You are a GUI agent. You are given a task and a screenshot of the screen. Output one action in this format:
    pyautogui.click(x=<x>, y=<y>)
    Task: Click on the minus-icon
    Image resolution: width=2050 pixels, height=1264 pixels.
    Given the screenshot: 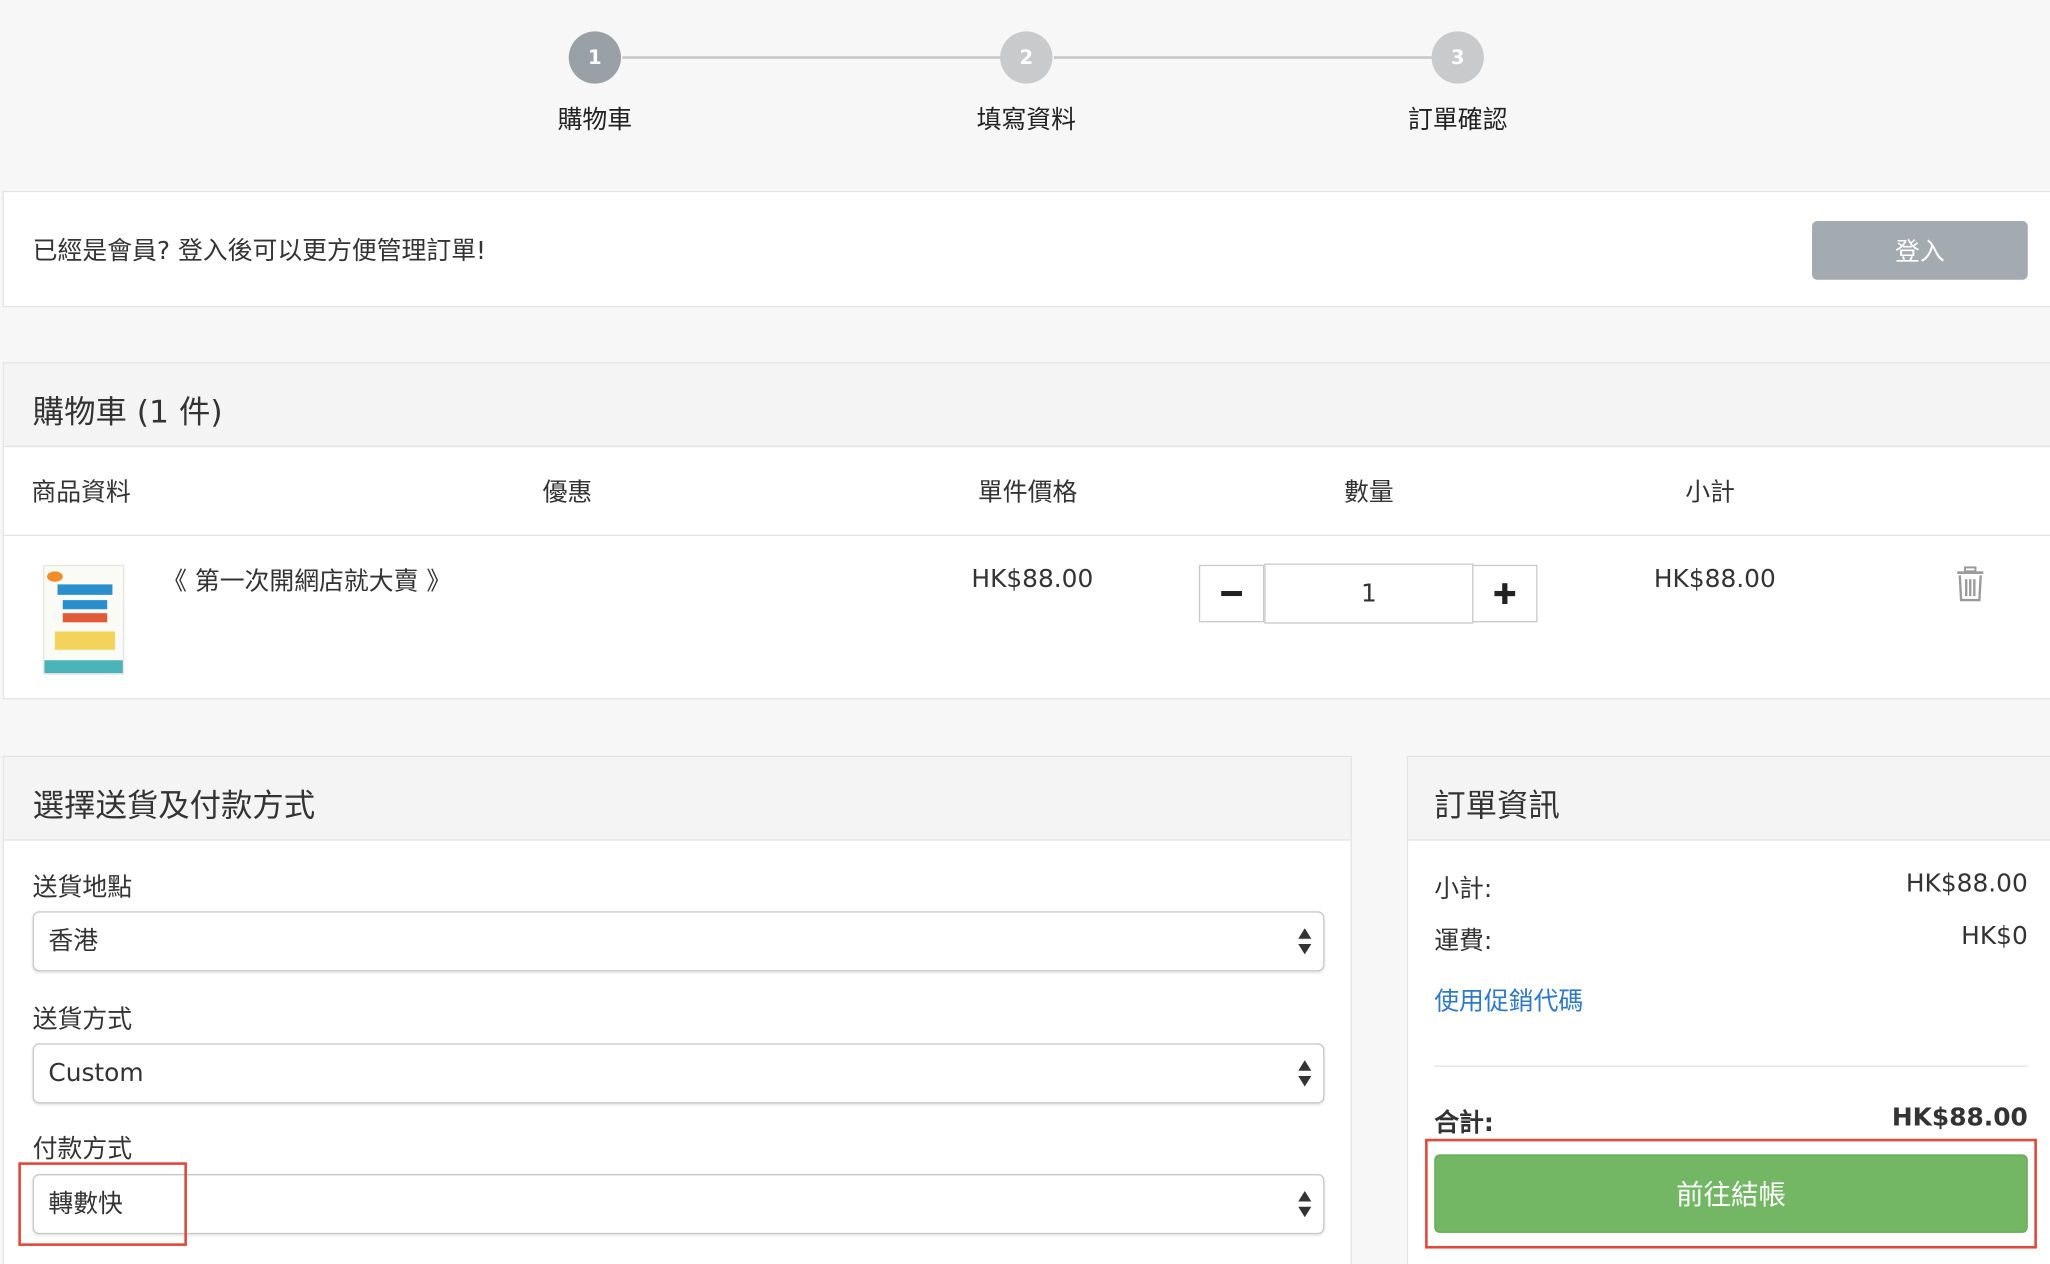 What is the action you would take?
    pyautogui.click(x=1231, y=593)
    